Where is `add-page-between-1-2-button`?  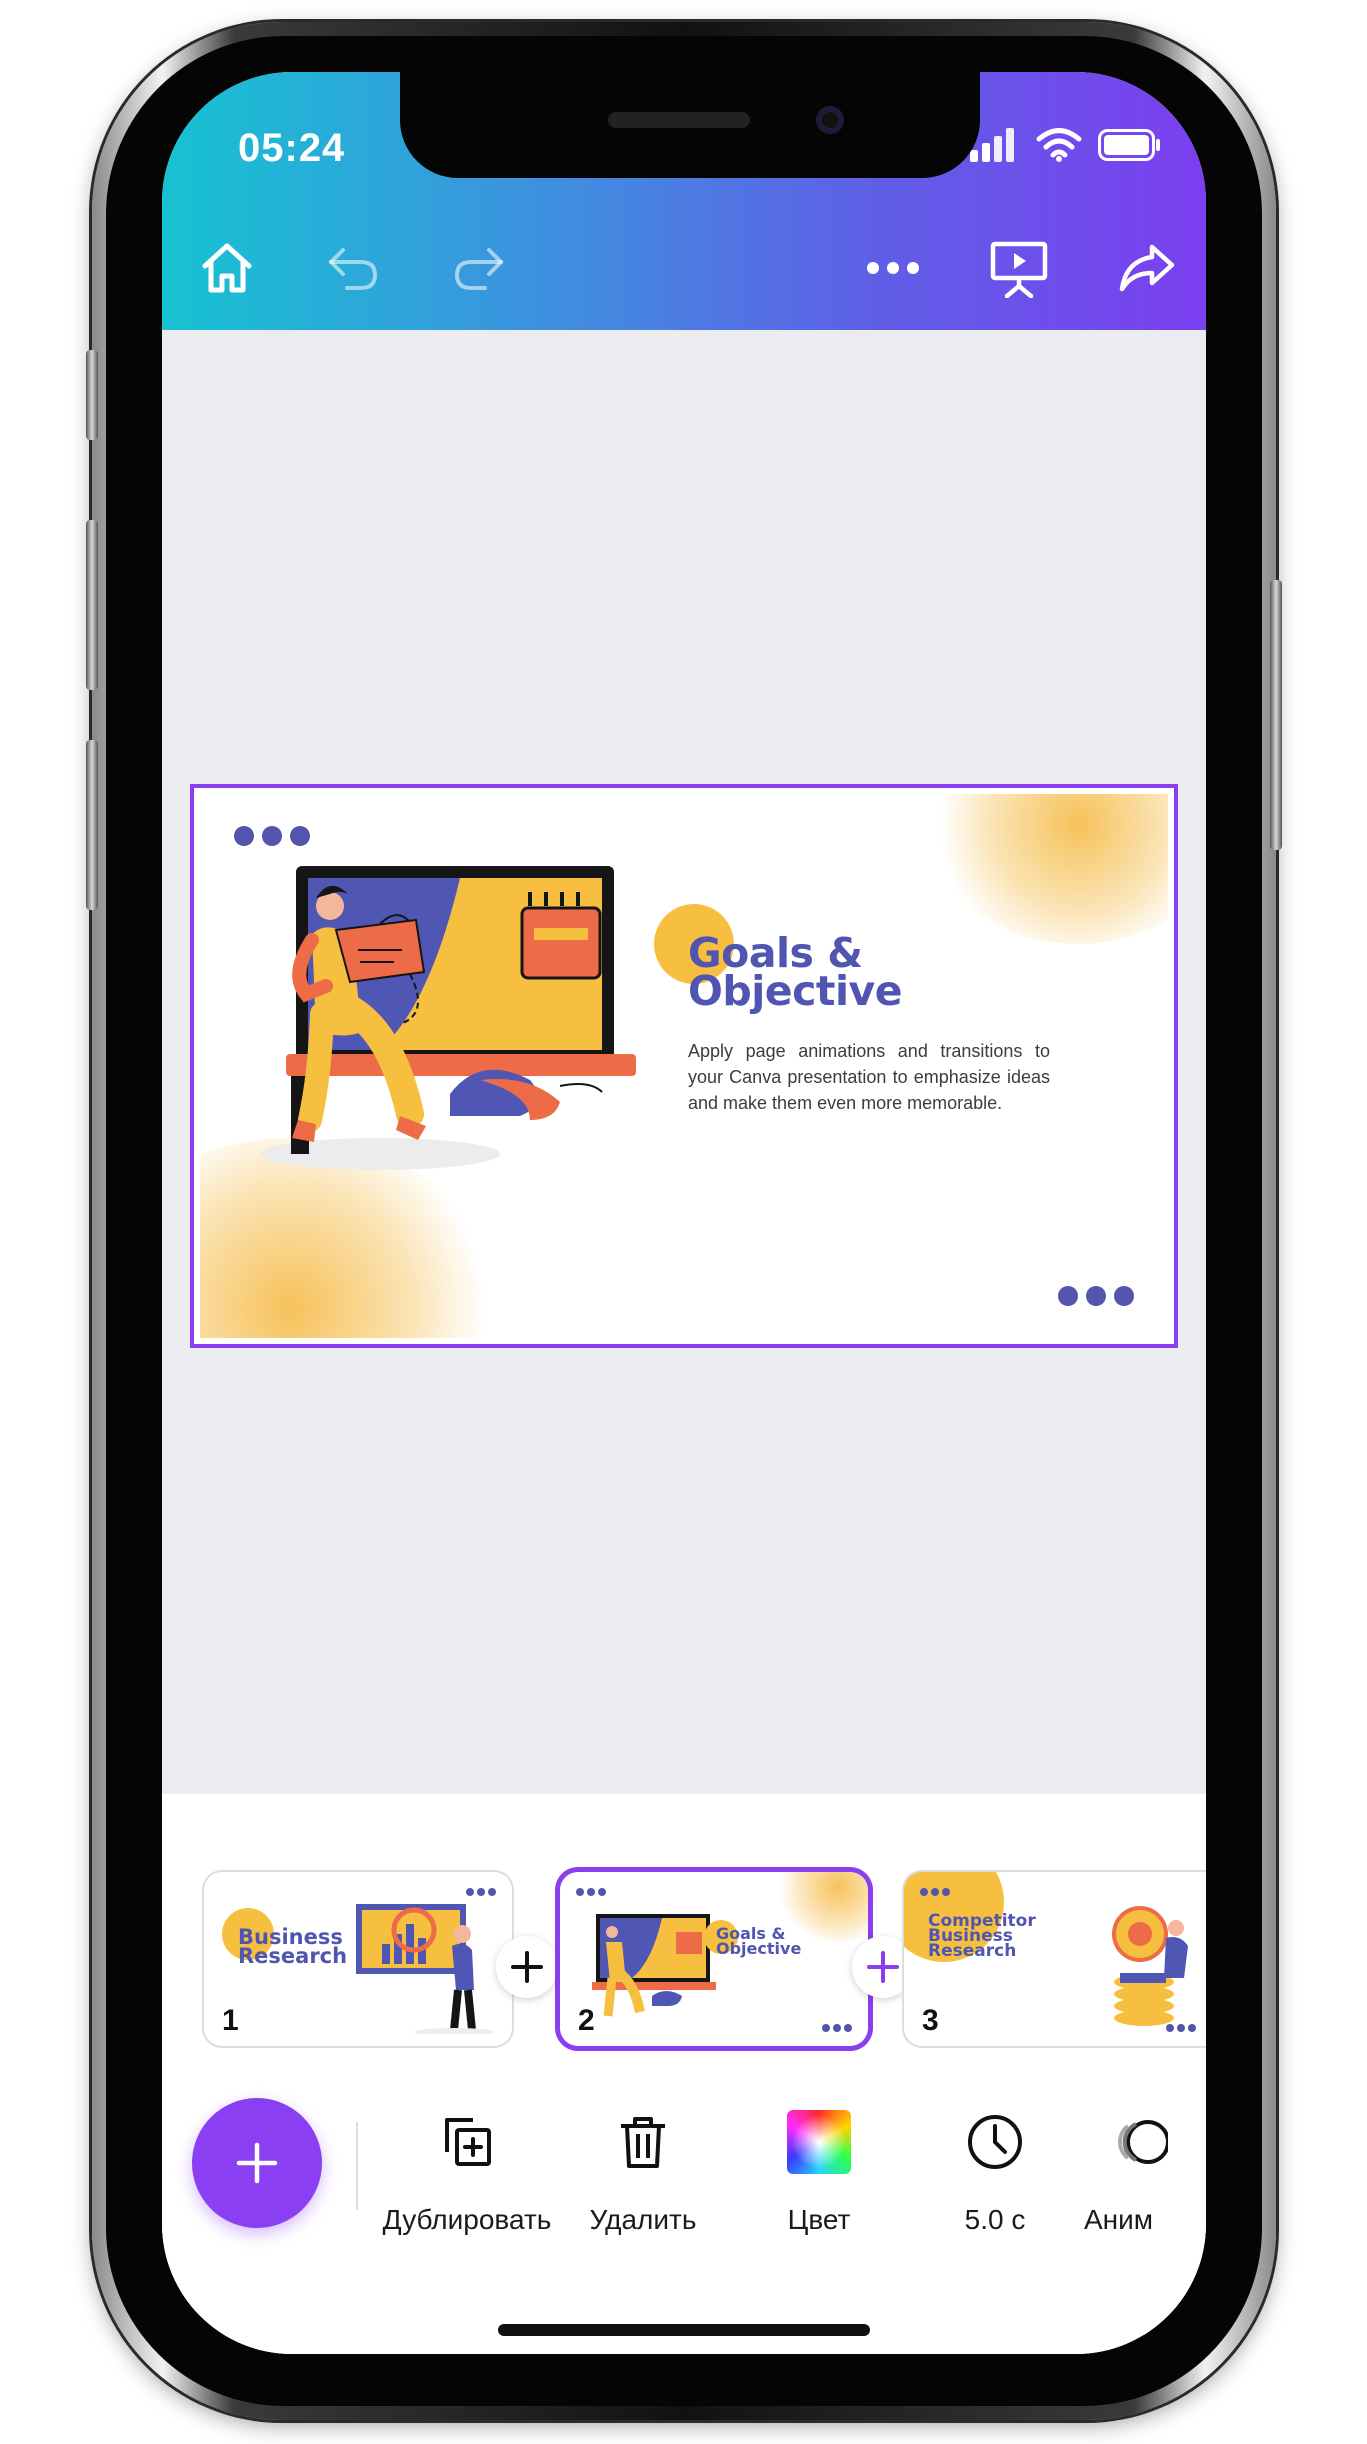 add-page-between-1-2-button is located at coordinates (527, 1967).